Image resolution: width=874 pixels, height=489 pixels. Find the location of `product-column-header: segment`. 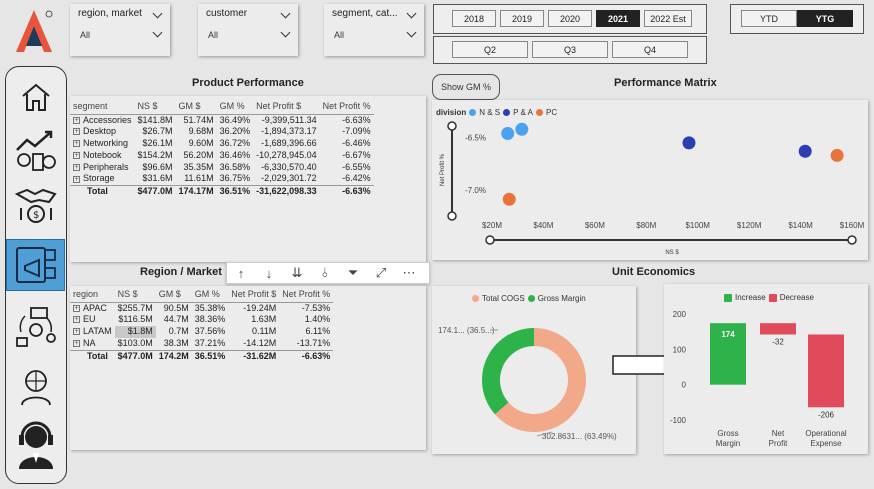

product-column-header: segment is located at coordinates (102, 106).